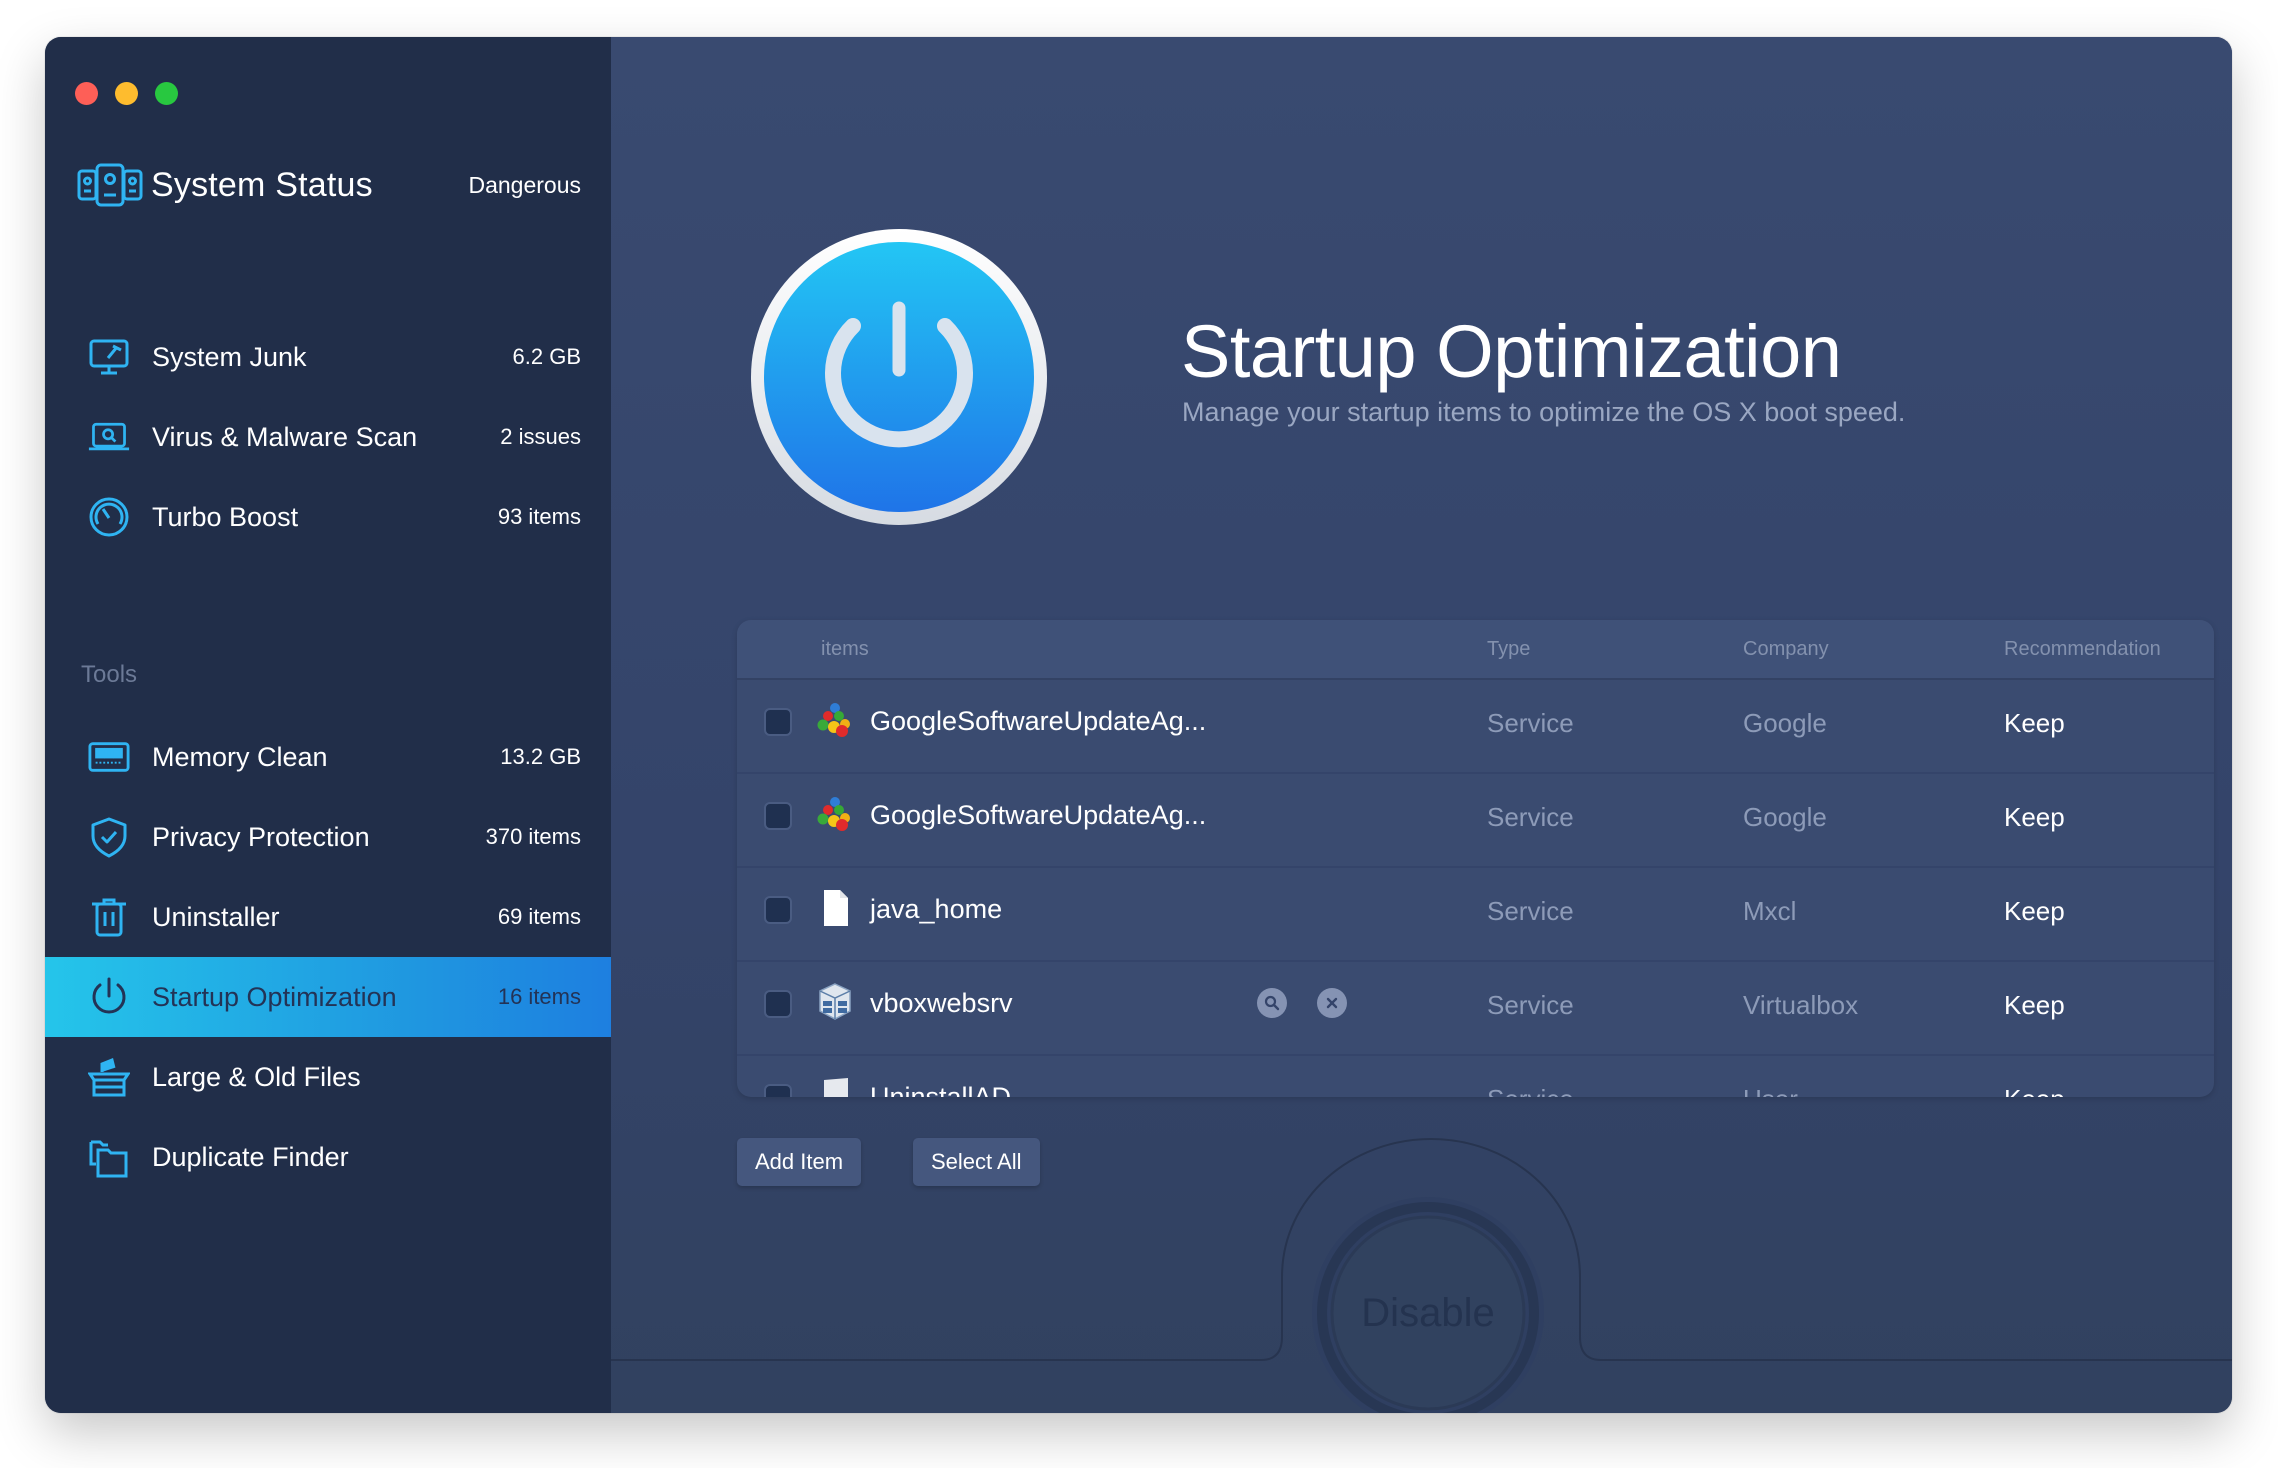 The width and height of the screenshot is (2278, 1468). I want to click on virtualbox-icon, so click(835, 1002).